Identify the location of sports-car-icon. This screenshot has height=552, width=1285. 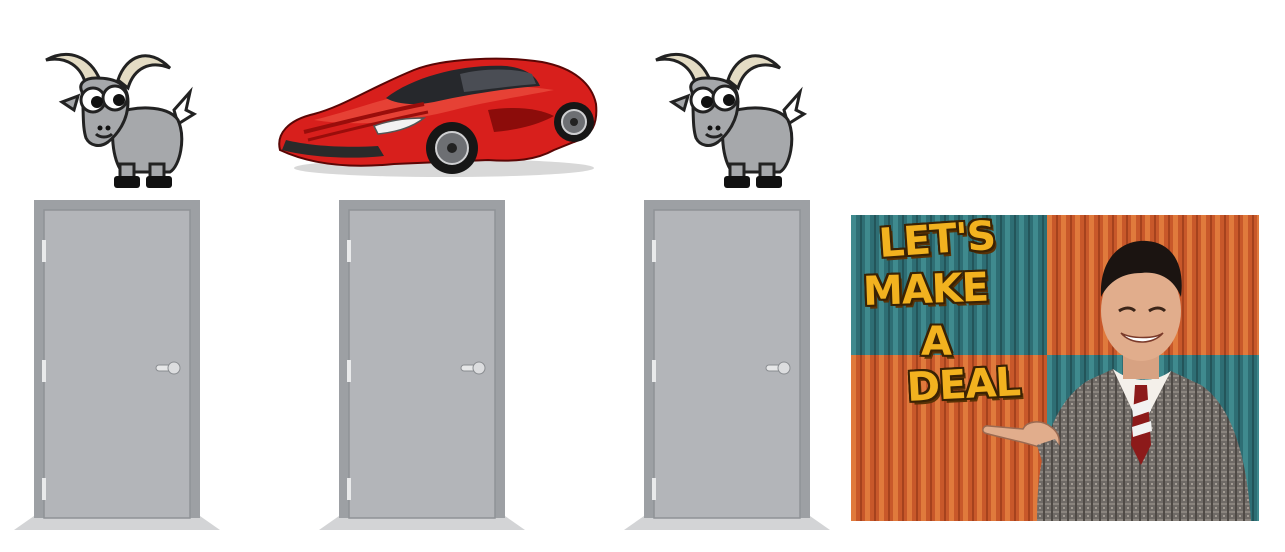
(438, 117).